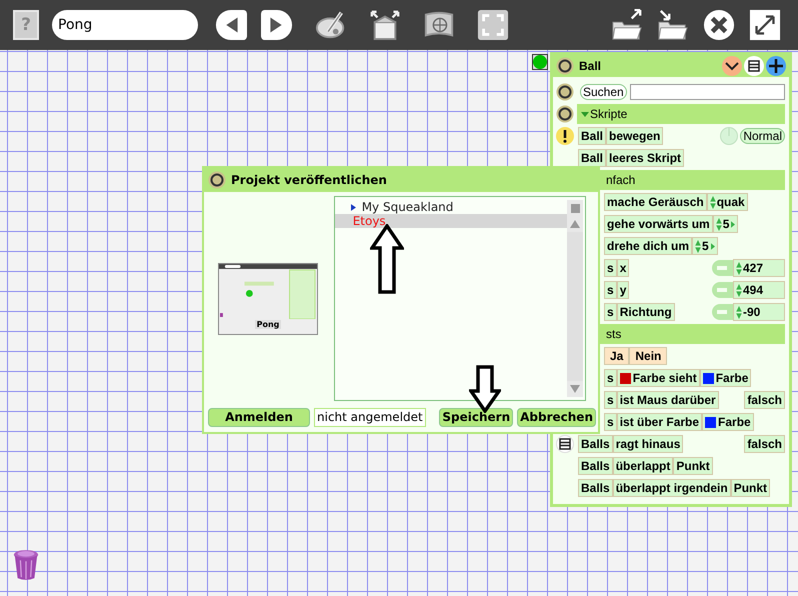 This screenshot has width=798, height=596. Describe the element at coordinates (617, 356) in the screenshot. I see `choice-tile: Ja` at that location.